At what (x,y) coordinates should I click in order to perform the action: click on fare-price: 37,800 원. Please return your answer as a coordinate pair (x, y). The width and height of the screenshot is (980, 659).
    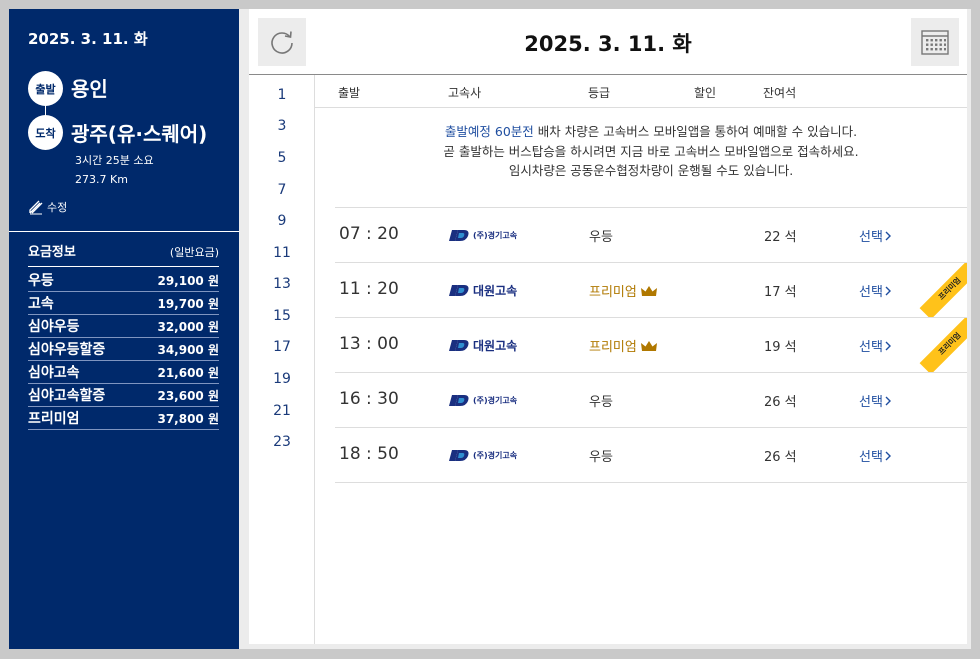
    Looking at the image, I should click on (188, 418).